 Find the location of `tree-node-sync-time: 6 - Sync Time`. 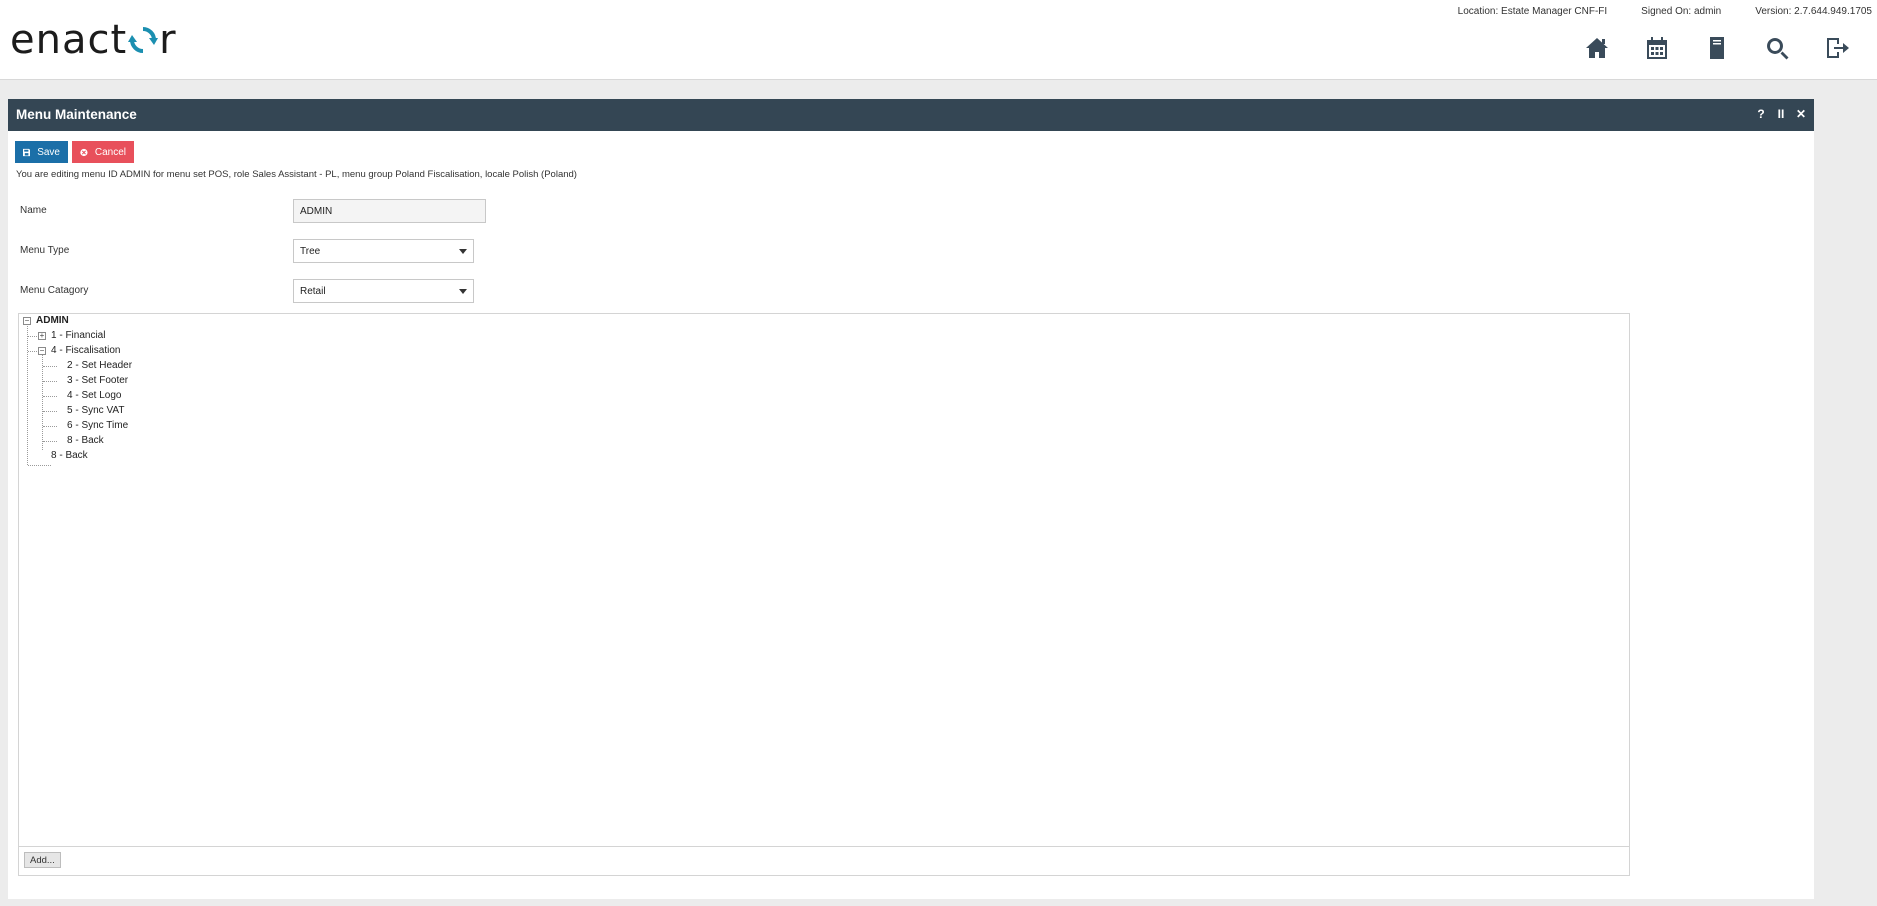

tree-node-sync-time: 6 - Sync Time is located at coordinates (97, 425).